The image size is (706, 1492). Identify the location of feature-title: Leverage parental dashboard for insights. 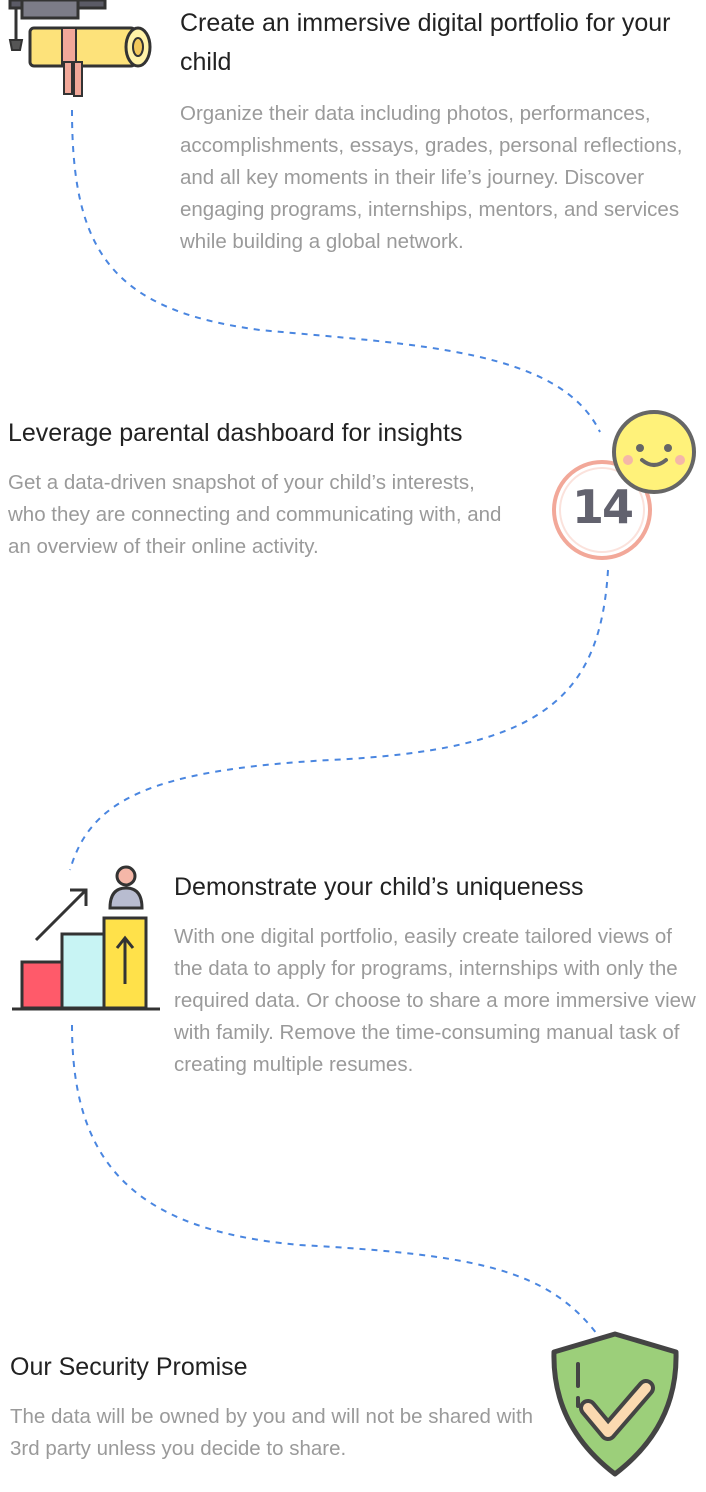
(235, 433).